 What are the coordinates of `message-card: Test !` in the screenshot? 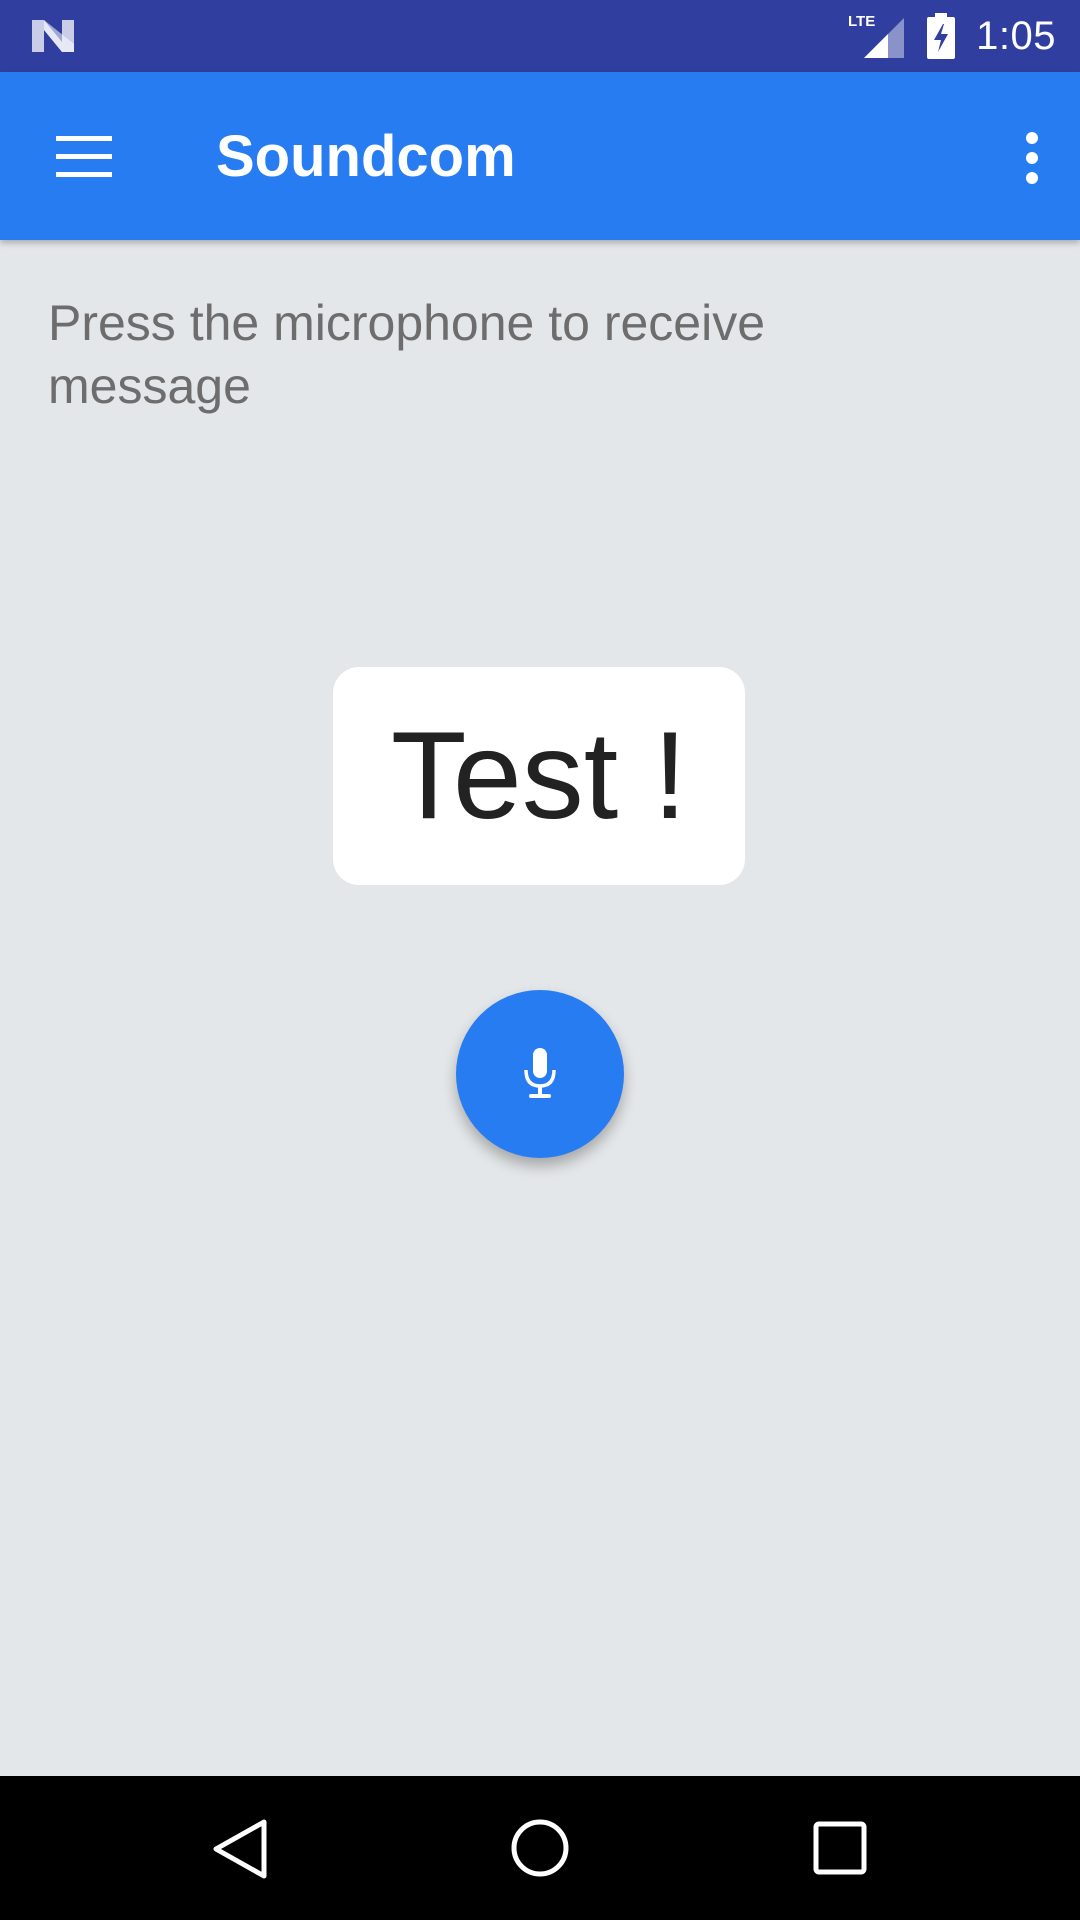 It's located at (539, 776).